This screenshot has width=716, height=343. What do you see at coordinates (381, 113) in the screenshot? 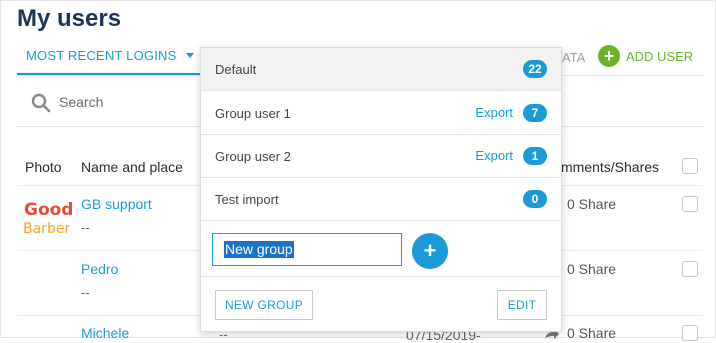
I see `group-item-group-user-1: Group user 1 Export 7` at bounding box center [381, 113].